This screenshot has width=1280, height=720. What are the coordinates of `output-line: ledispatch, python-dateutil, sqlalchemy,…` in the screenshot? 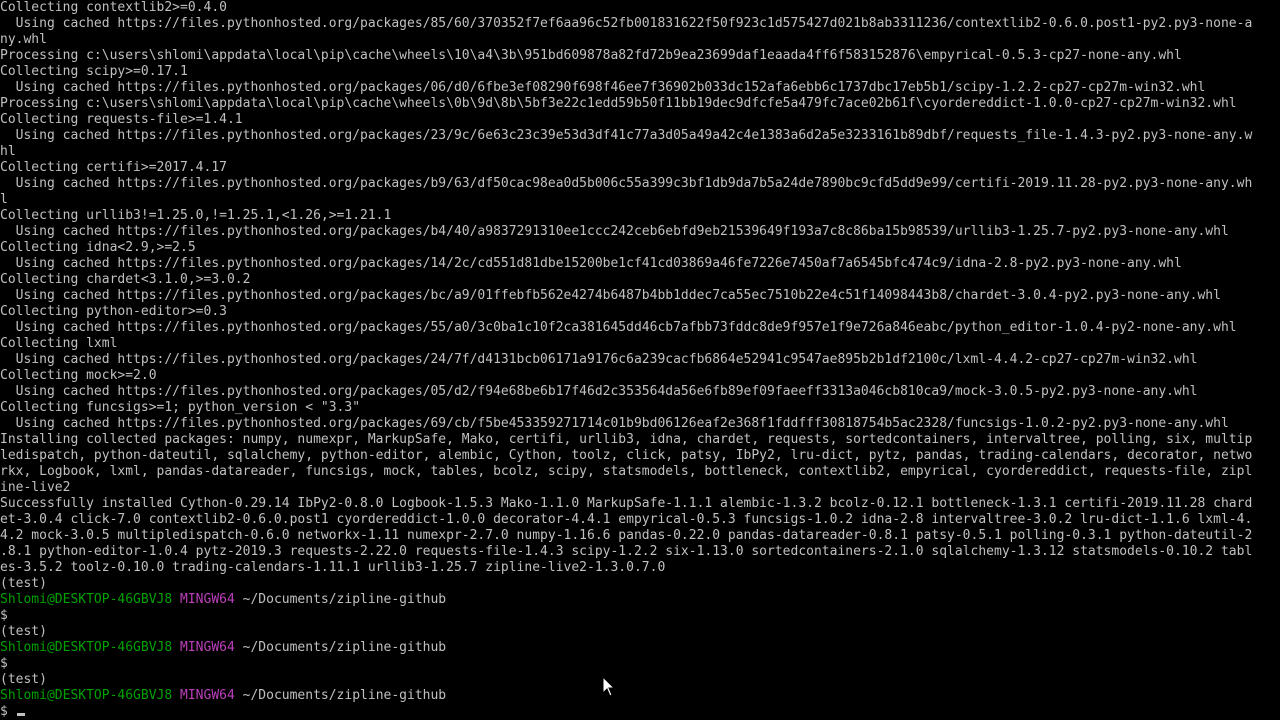 It's located at (626, 455).